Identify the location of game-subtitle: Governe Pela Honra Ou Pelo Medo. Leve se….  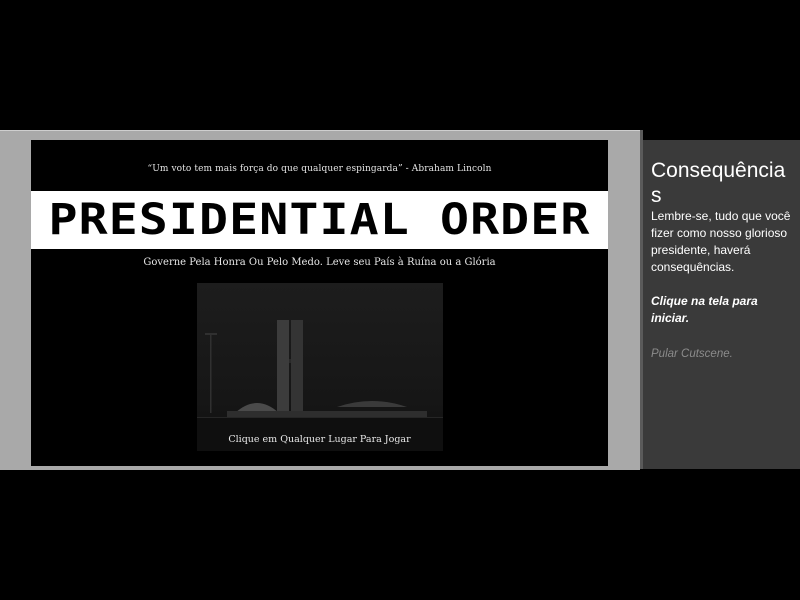
(319, 262).